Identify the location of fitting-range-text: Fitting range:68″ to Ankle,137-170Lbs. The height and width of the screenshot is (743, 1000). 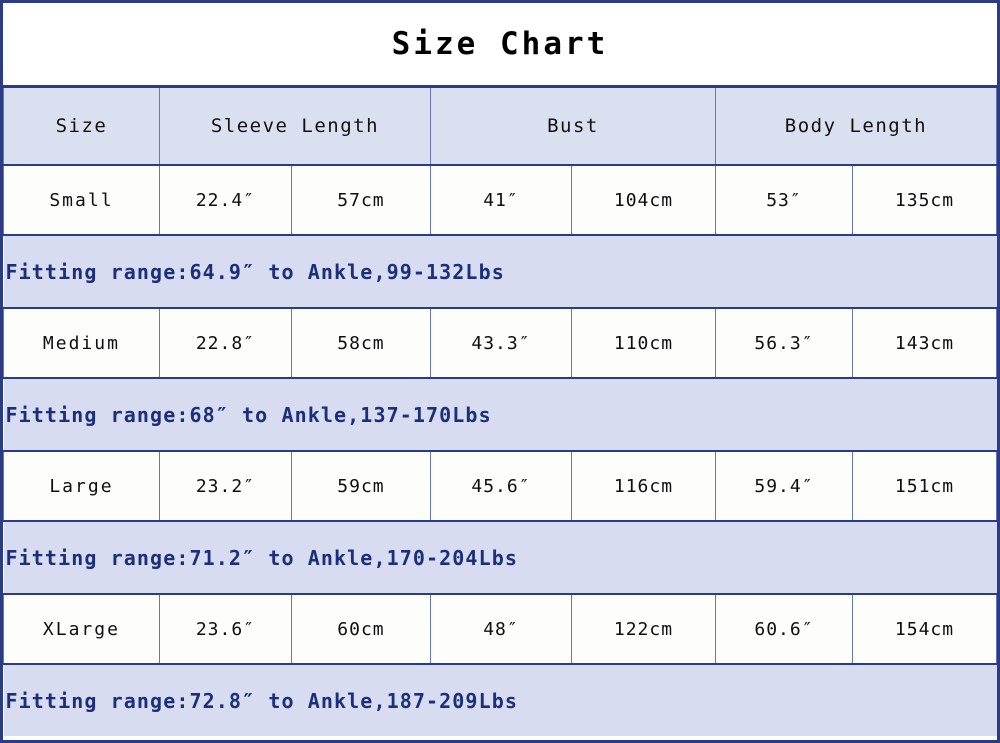
(500, 414).